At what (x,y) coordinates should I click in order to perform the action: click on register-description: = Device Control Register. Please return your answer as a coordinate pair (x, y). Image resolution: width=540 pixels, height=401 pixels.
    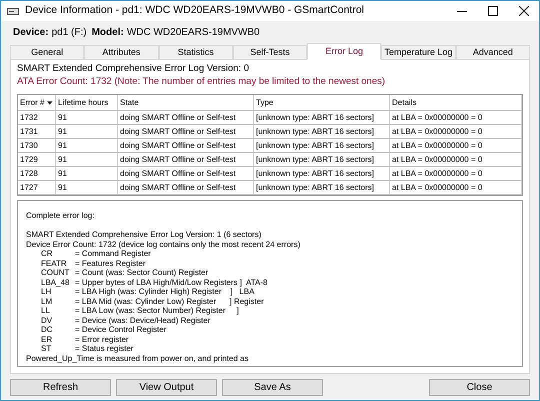
    Looking at the image, I should click on (120, 329).